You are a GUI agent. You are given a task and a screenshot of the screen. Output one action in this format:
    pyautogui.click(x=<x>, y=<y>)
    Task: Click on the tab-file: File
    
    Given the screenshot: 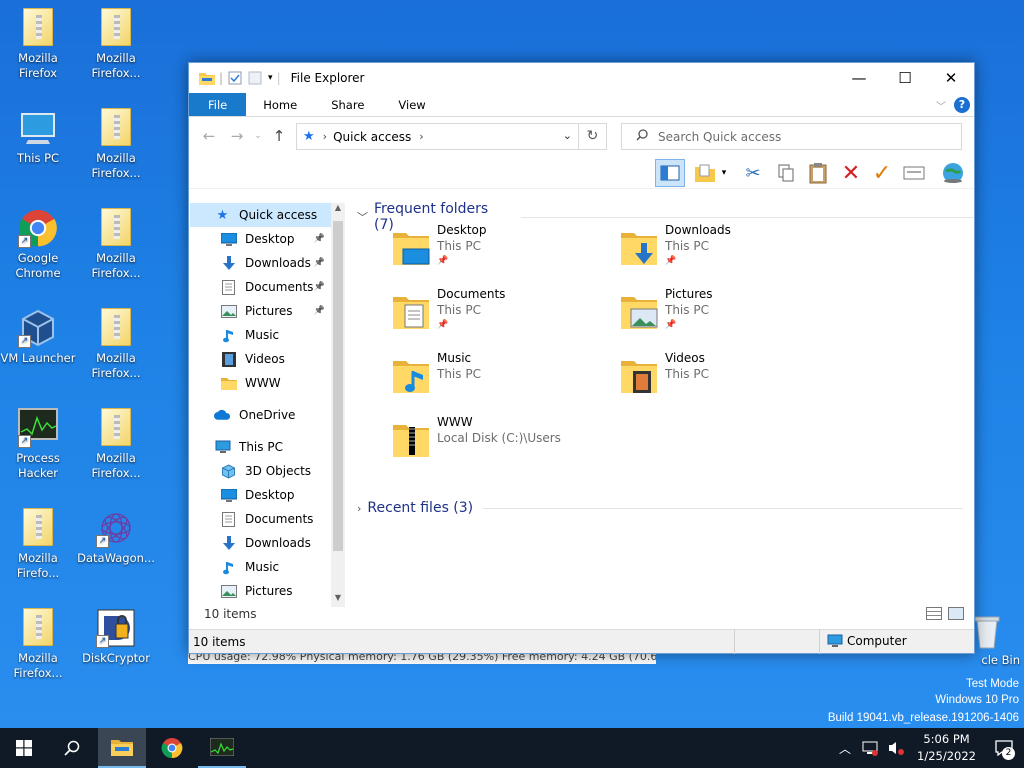 What is the action you would take?
    pyautogui.click(x=218, y=104)
    